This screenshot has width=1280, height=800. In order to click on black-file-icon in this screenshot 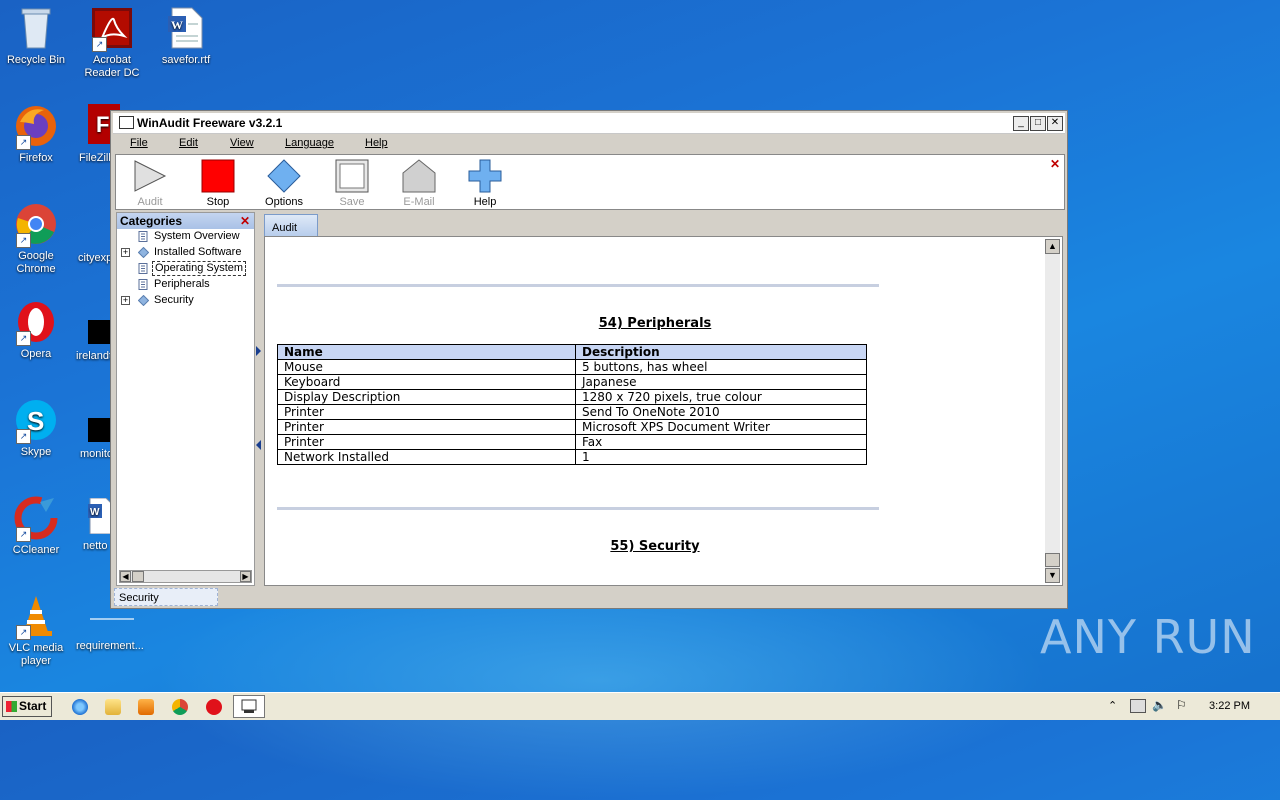, I will do `click(99, 332)`.